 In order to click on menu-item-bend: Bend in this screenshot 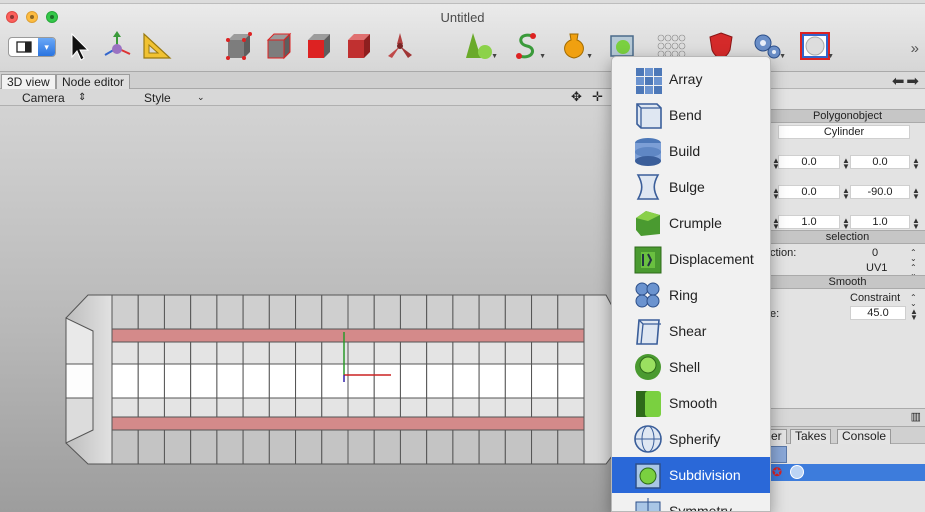, I will do `click(691, 115)`.